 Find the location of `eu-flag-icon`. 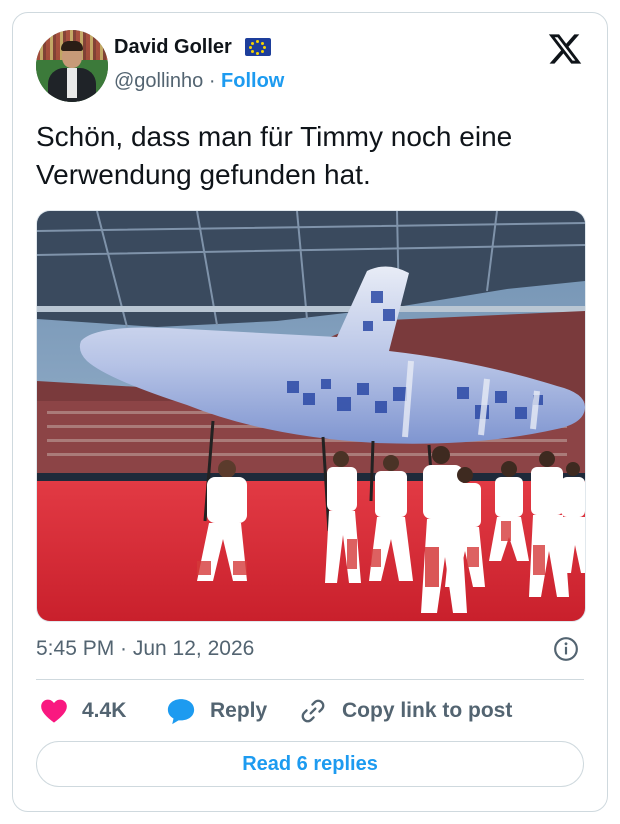

eu-flag-icon is located at coordinates (258, 47).